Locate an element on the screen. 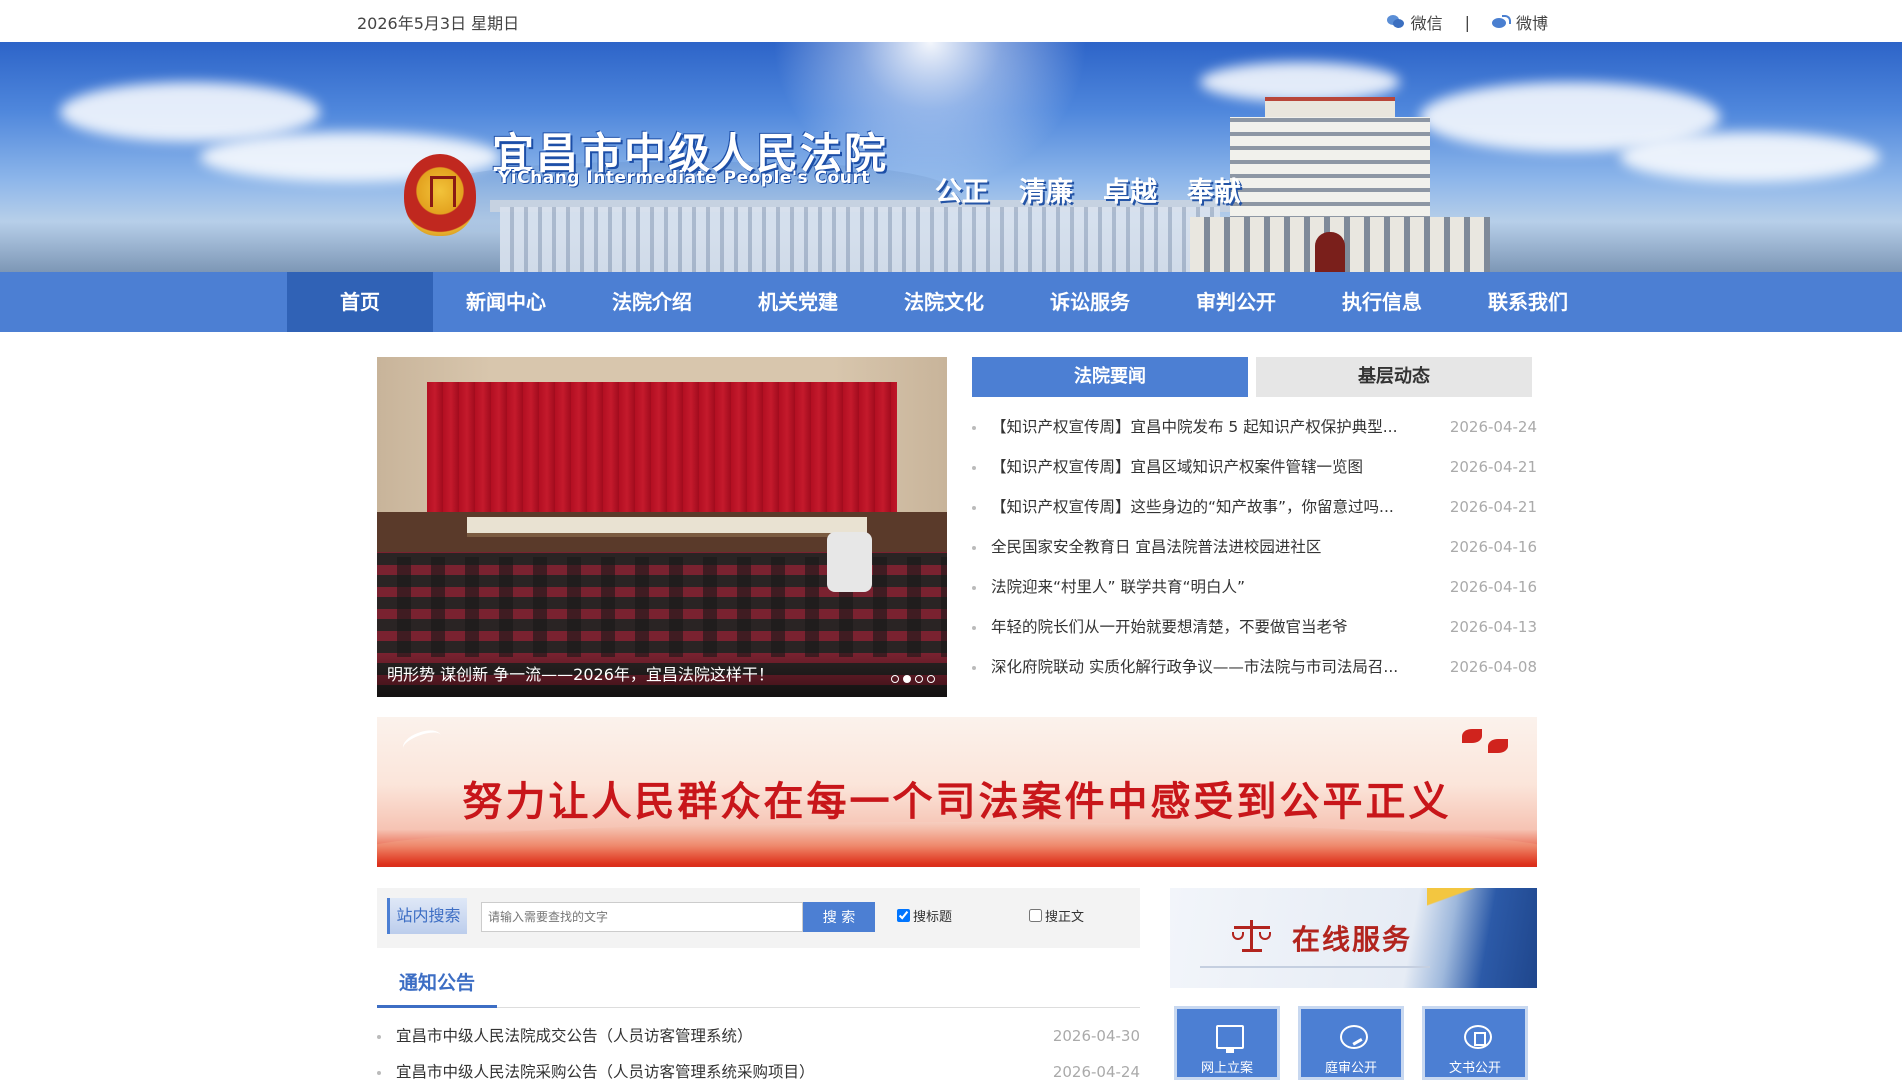  service-label: 庭审公开 is located at coordinates (1350, 1068).